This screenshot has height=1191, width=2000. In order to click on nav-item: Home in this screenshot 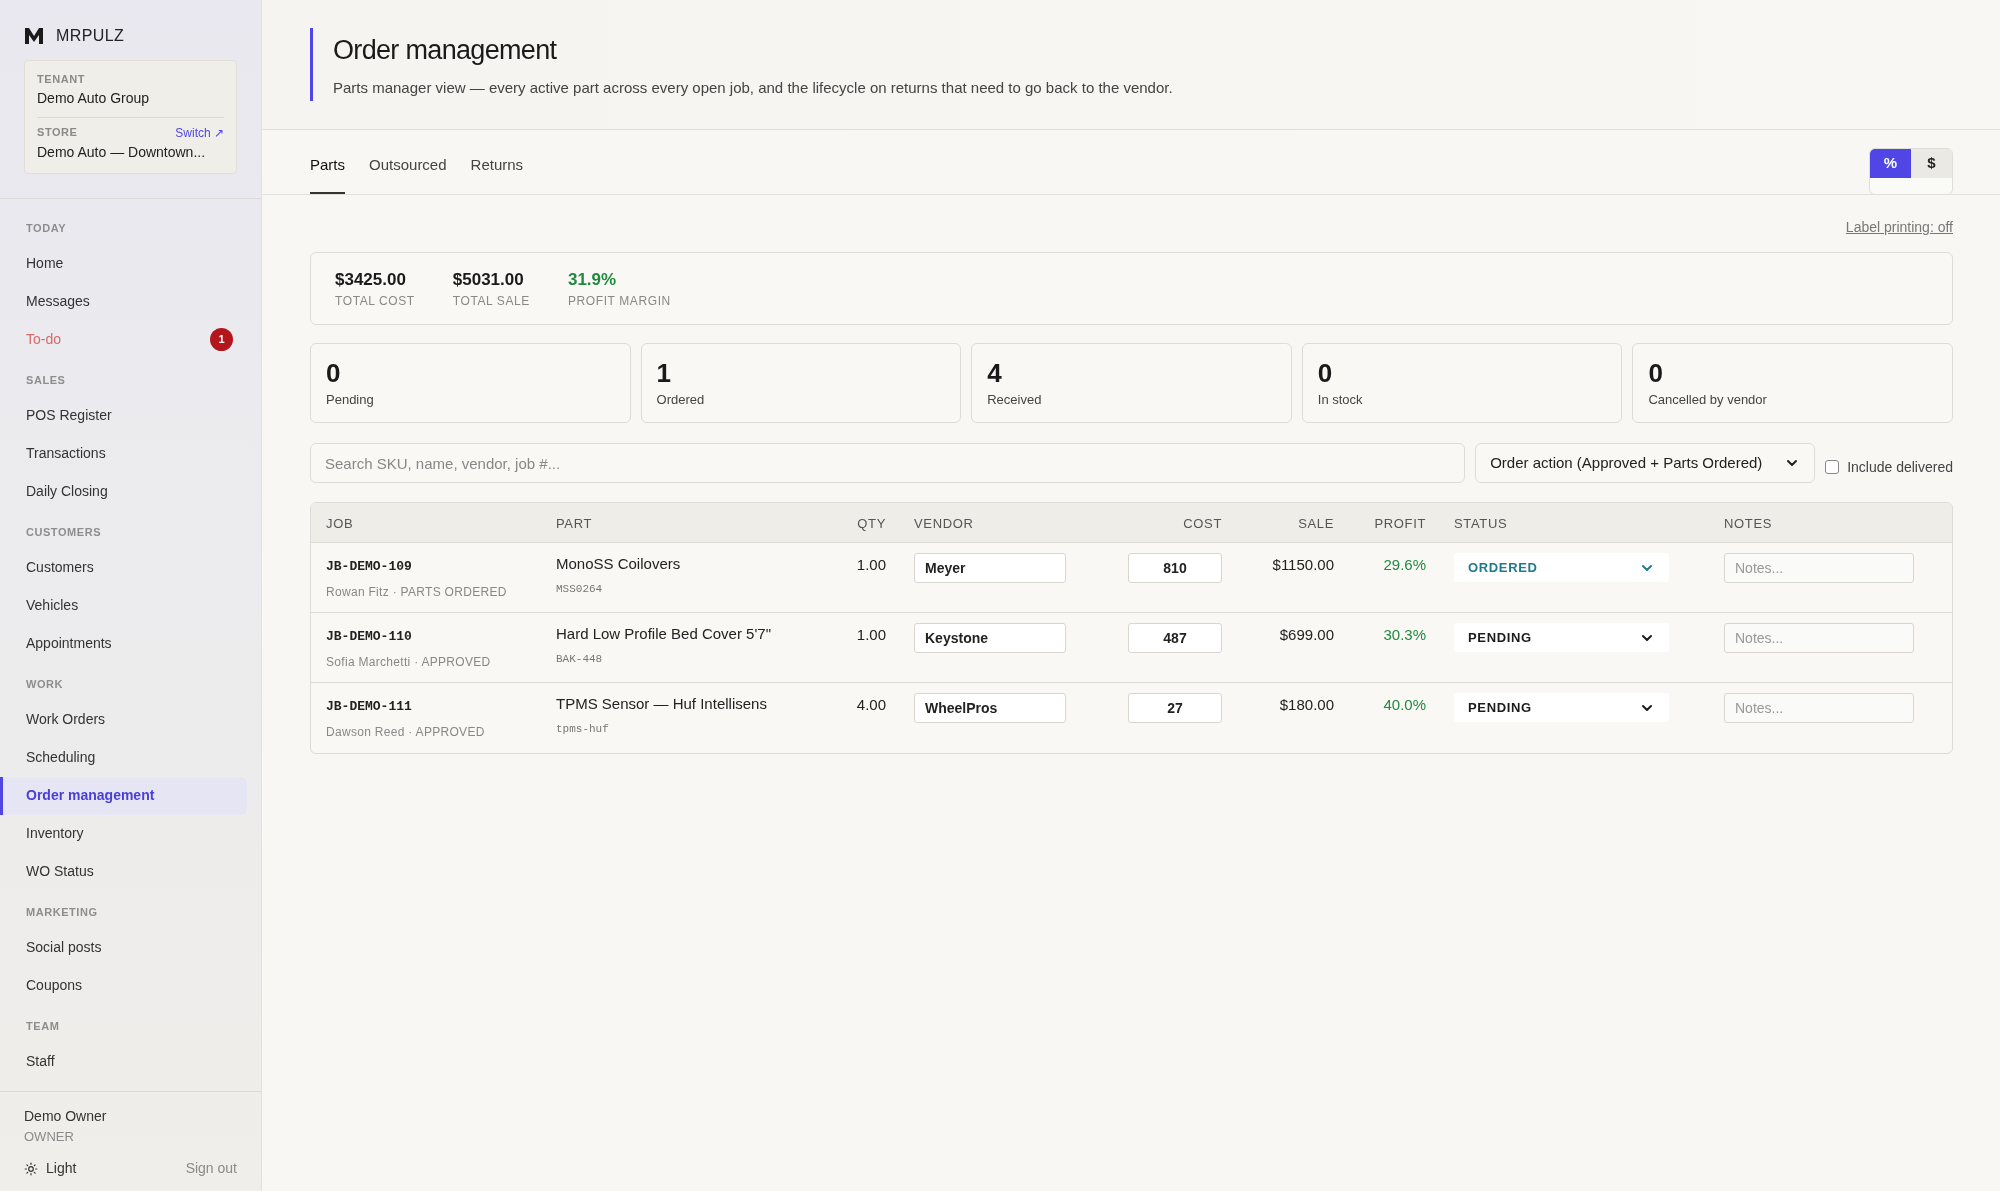, I will do `click(123, 263)`.